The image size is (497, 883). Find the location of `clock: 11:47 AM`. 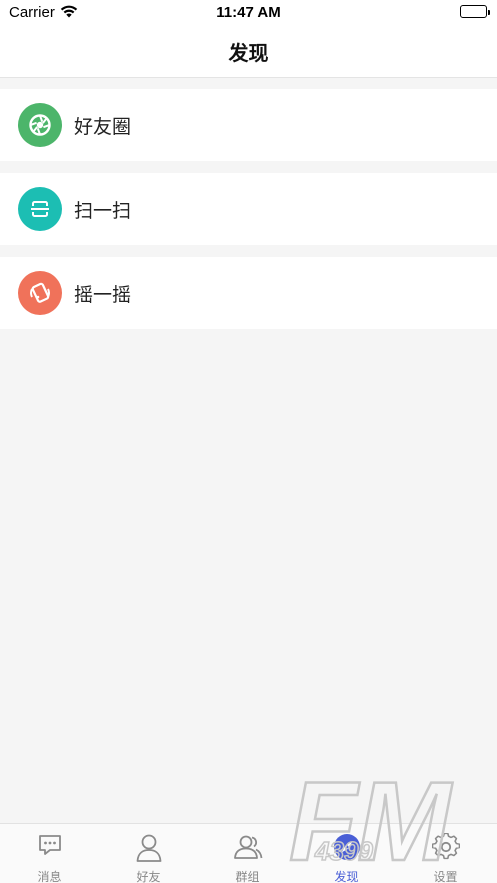

clock: 11:47 AM is located at coordinates (248, 12).